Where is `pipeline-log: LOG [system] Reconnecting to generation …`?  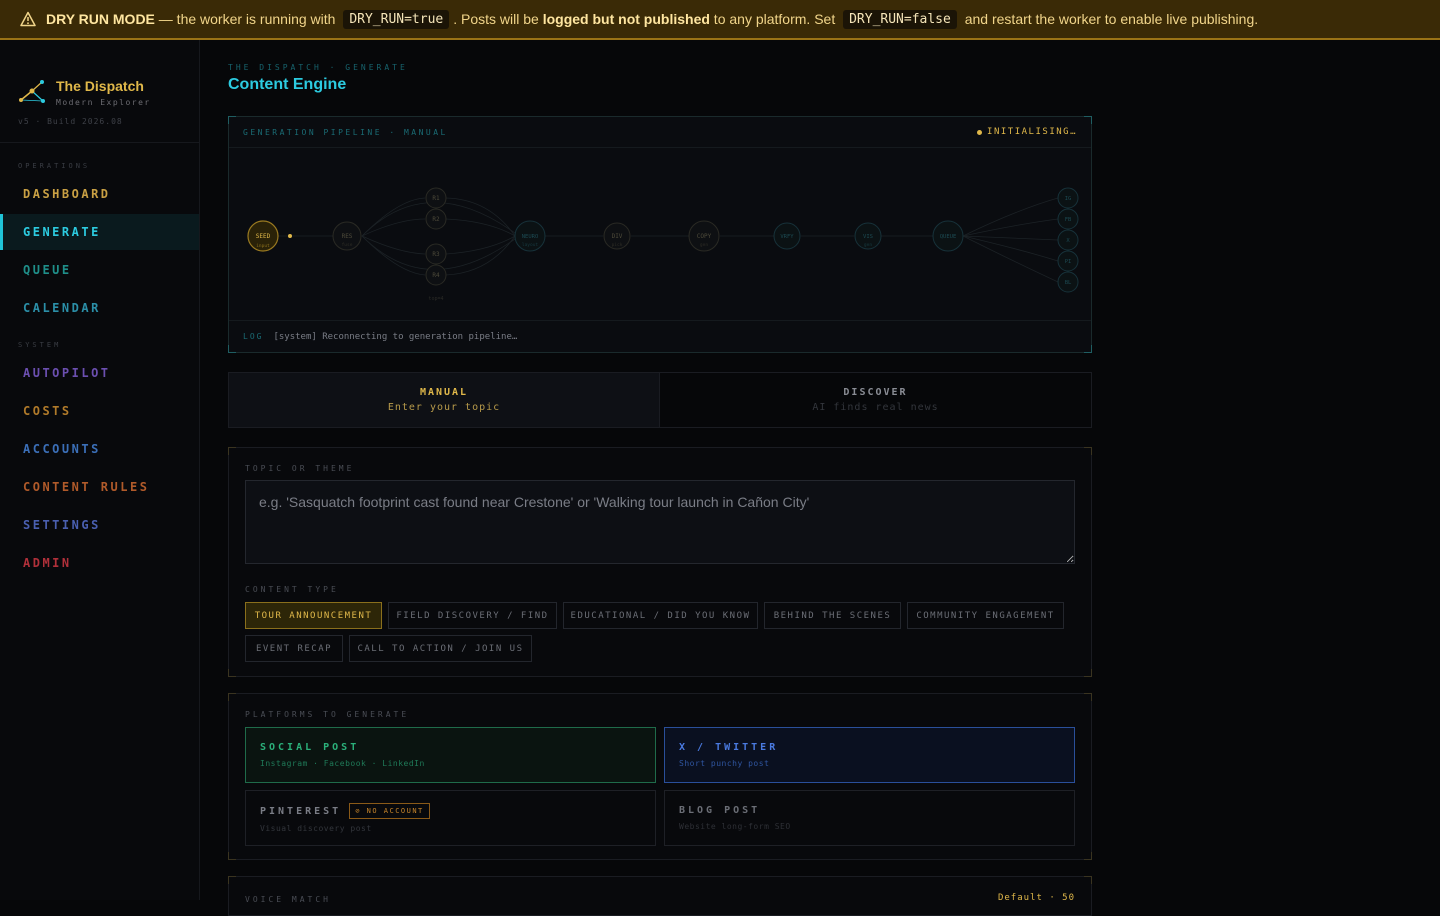
pipeline-log: LOG [system] Reconnecting to generation … is located at coordinates (660, 336).